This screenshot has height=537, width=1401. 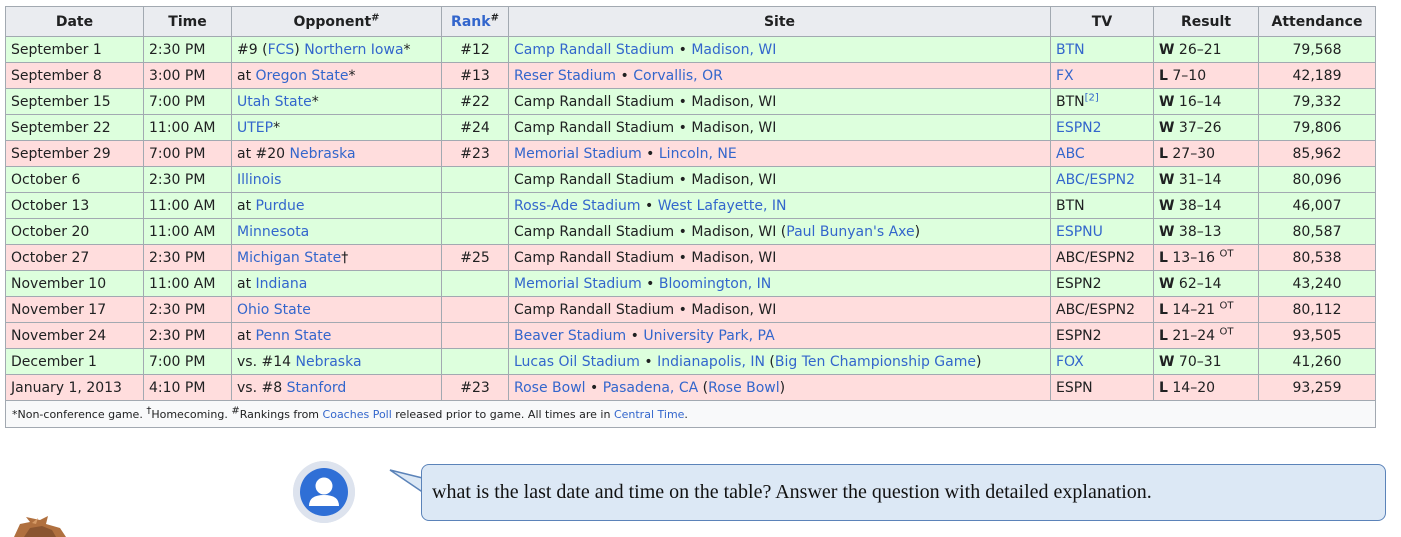 What do you see at coordinates (475, 231) in the screenshot?
I see `rank-cell` at bounding box center [475, 231].